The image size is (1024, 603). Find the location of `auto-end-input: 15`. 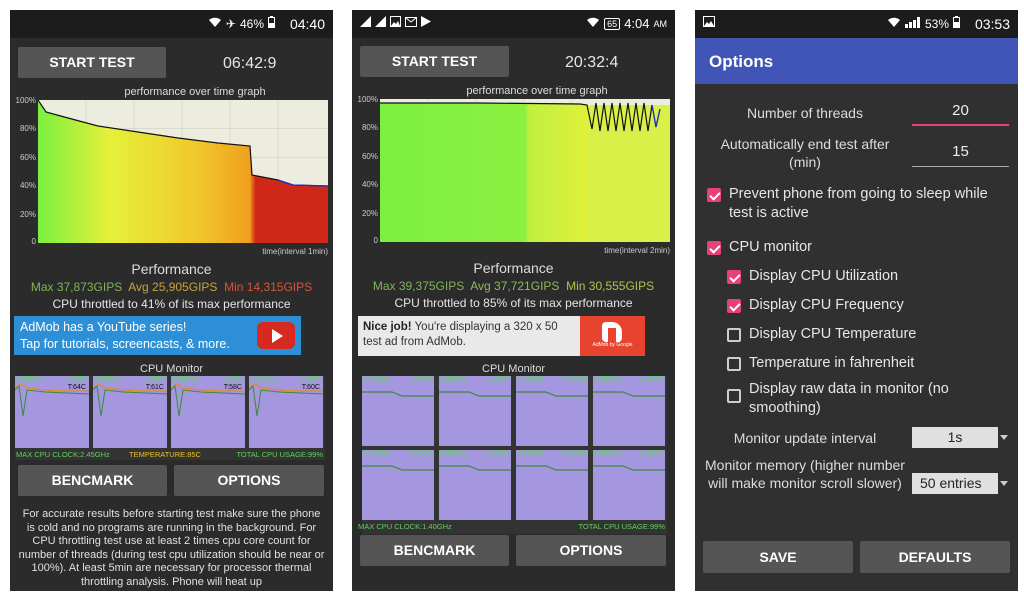

auto-end-input: 15 is located at coordinates (960, 155).